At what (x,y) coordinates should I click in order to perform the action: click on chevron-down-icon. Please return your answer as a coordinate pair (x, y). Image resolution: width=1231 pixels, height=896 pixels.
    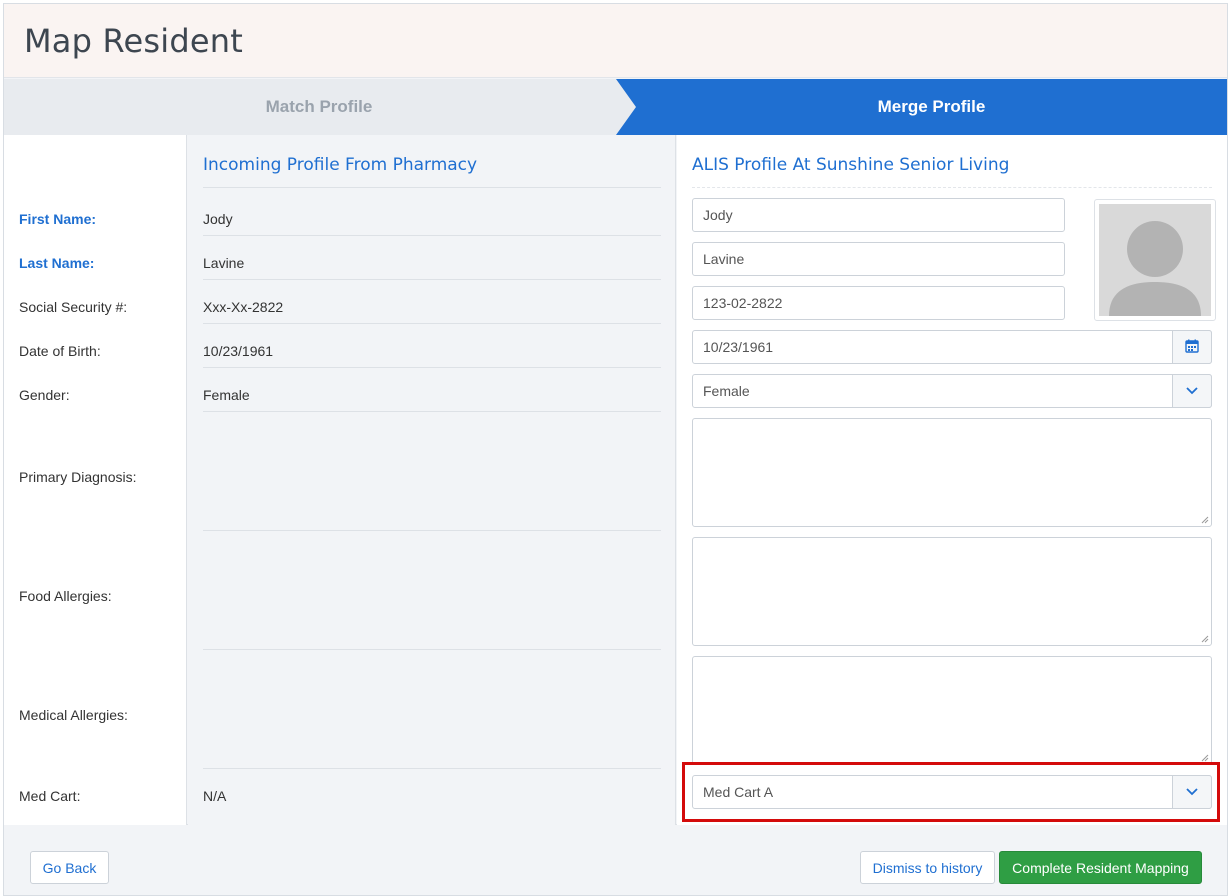
    Looking at the image, I should click on (1192, 391).